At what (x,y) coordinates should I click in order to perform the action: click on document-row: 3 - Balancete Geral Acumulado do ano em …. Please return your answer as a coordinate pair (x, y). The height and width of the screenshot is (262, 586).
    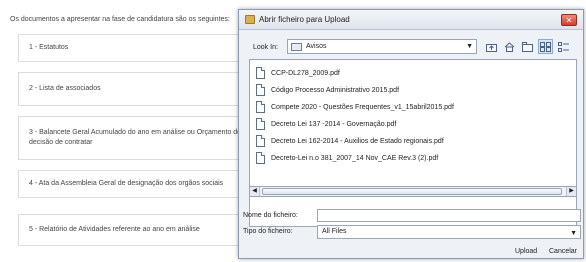
    Looking at the image, I should click on (143, 138).